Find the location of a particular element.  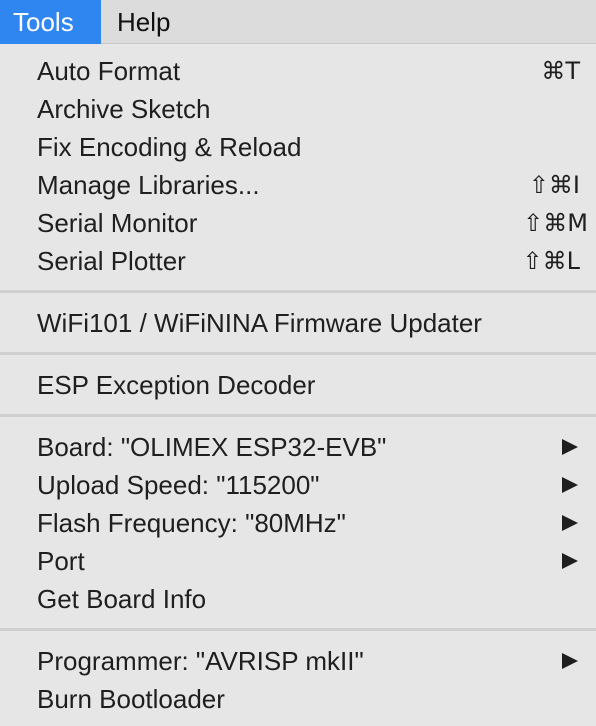

menu-item-shortcut: ⇧⌘I is located at coordinates (554, 185).